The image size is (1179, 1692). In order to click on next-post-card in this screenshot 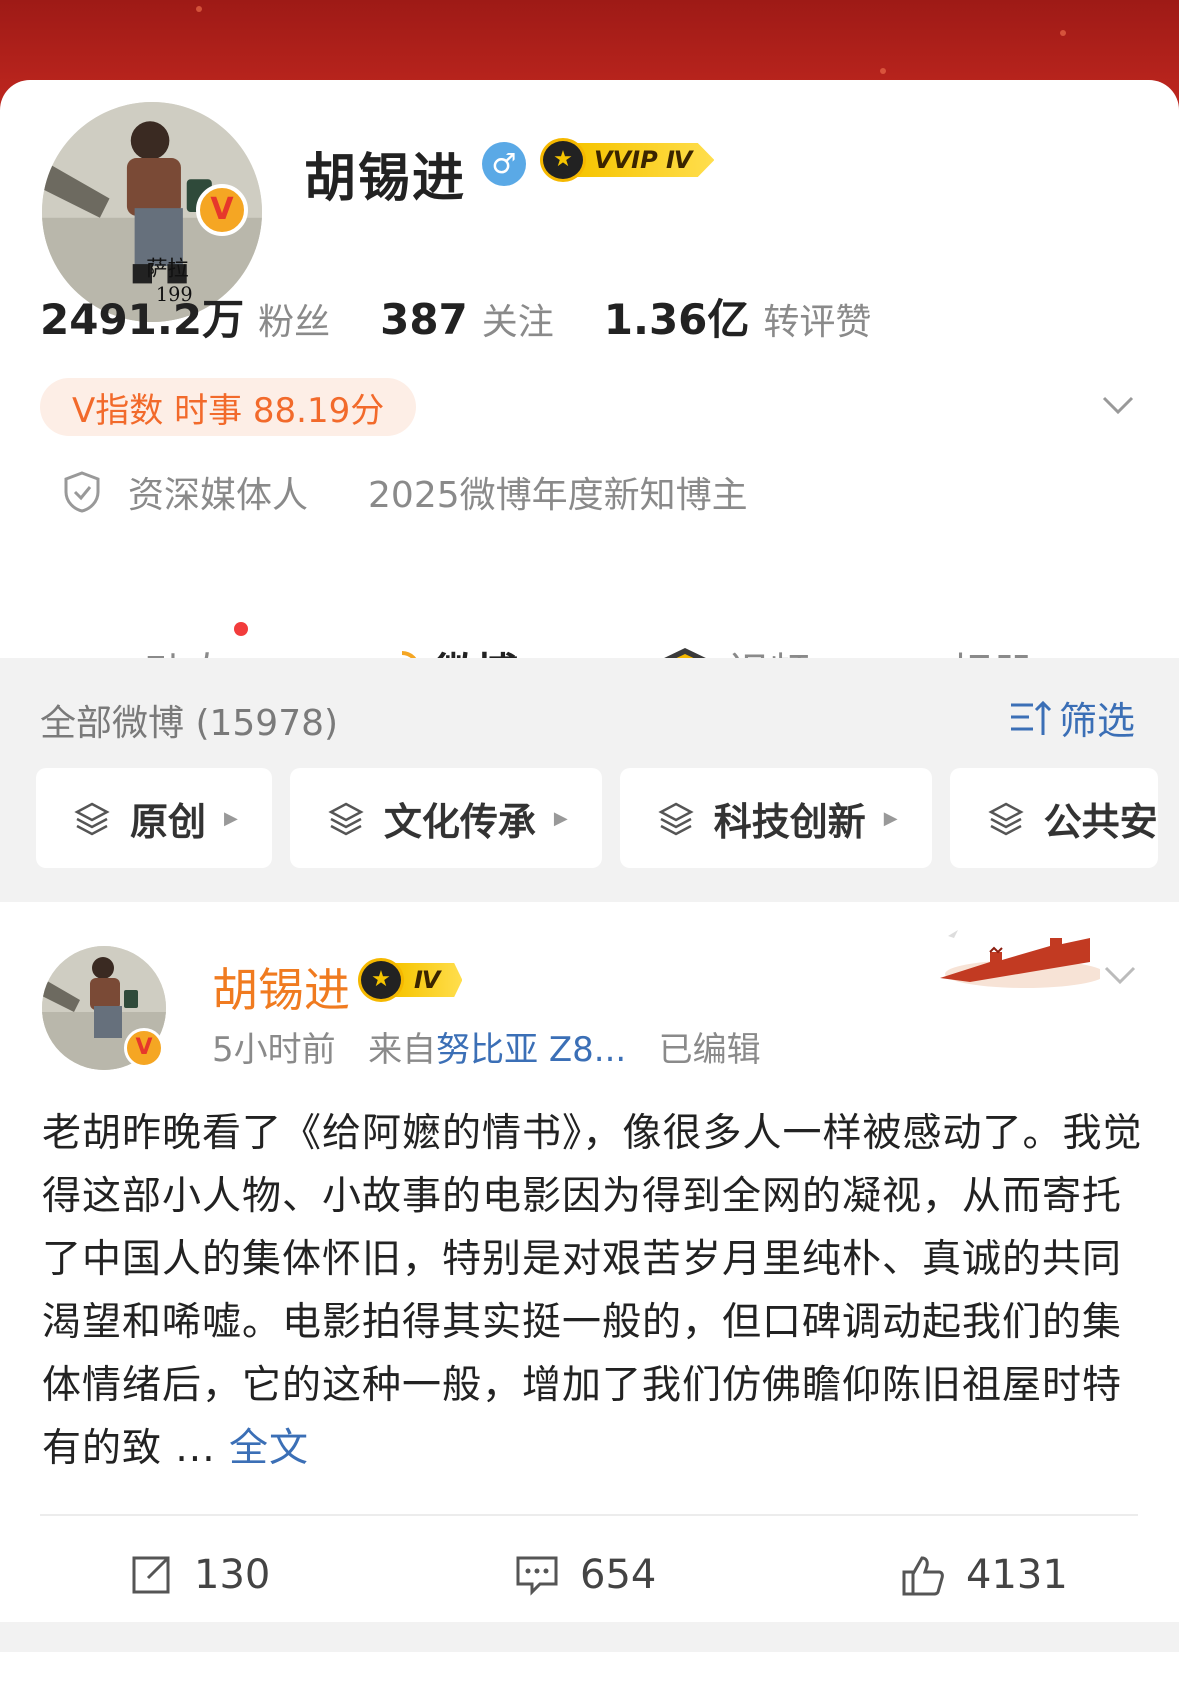, I will do `click(589, 1672)`.